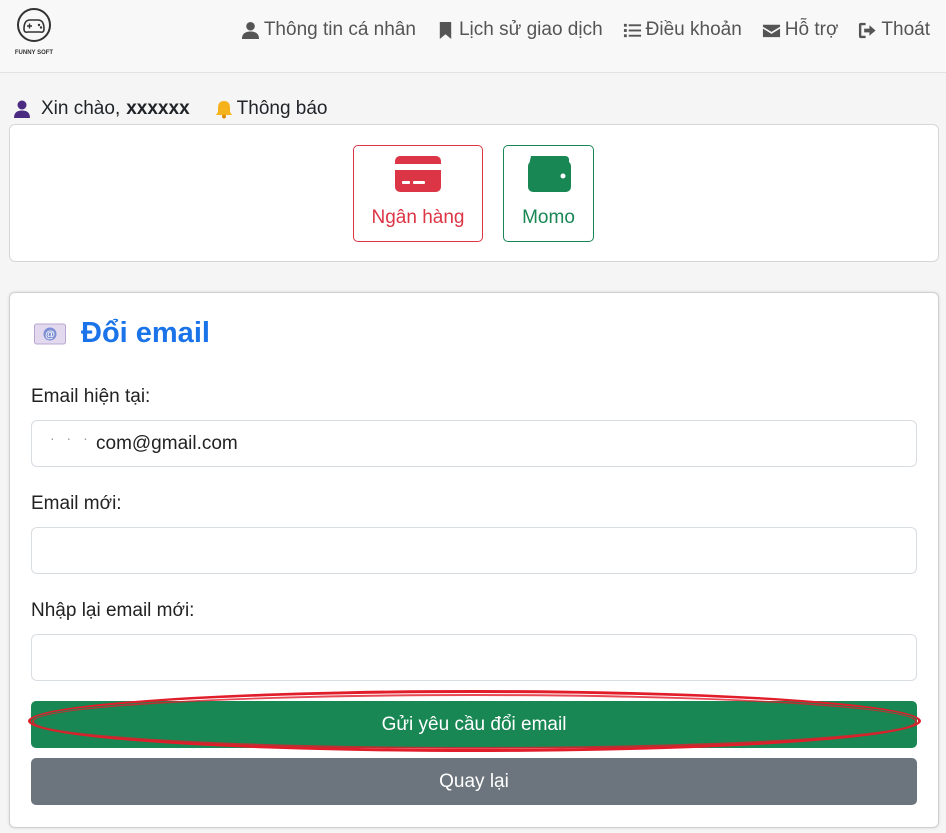 The width and height of the screenshot is (946, 833). Describe the element at coordinates (418, 193) in the screenshot. I see `bank-button: Ngân hàng` at that location.